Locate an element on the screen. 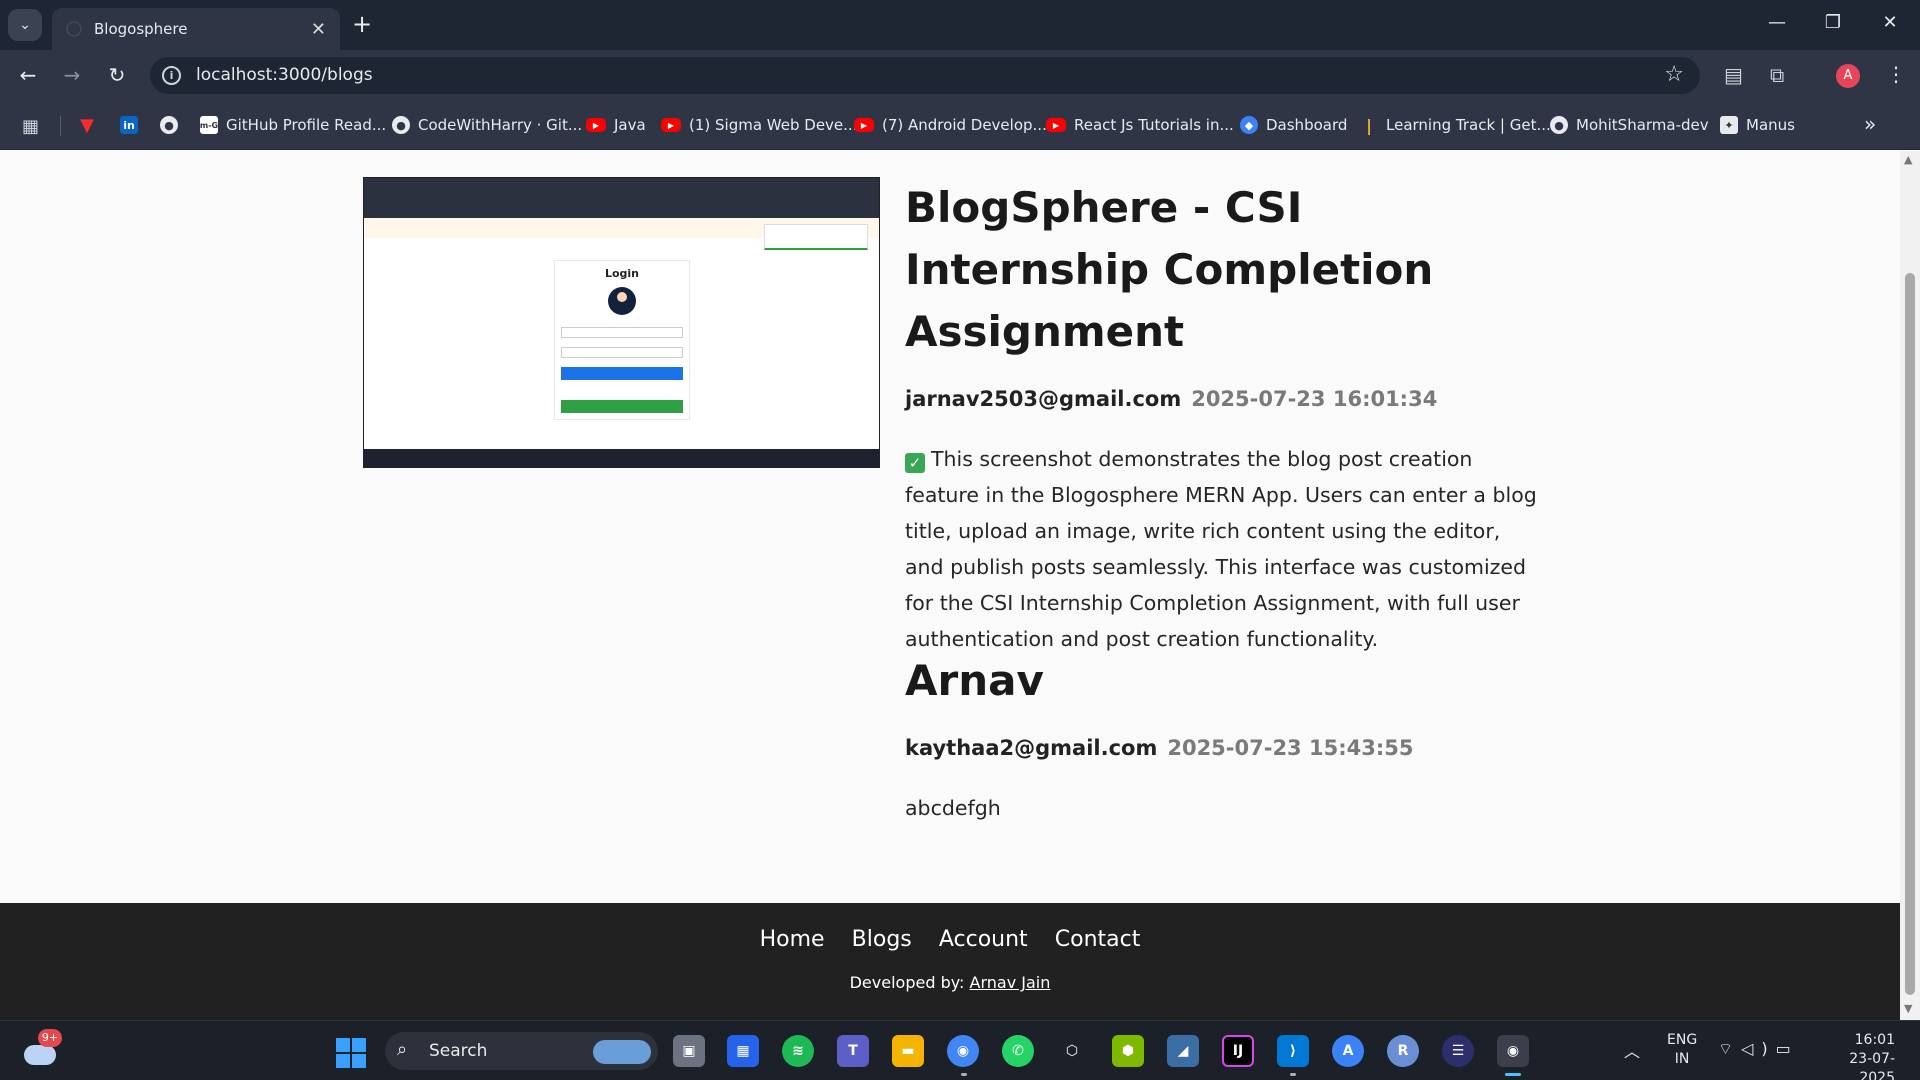  chrome-profile-icon: ◉ is located at coordinates (1513, 1051).